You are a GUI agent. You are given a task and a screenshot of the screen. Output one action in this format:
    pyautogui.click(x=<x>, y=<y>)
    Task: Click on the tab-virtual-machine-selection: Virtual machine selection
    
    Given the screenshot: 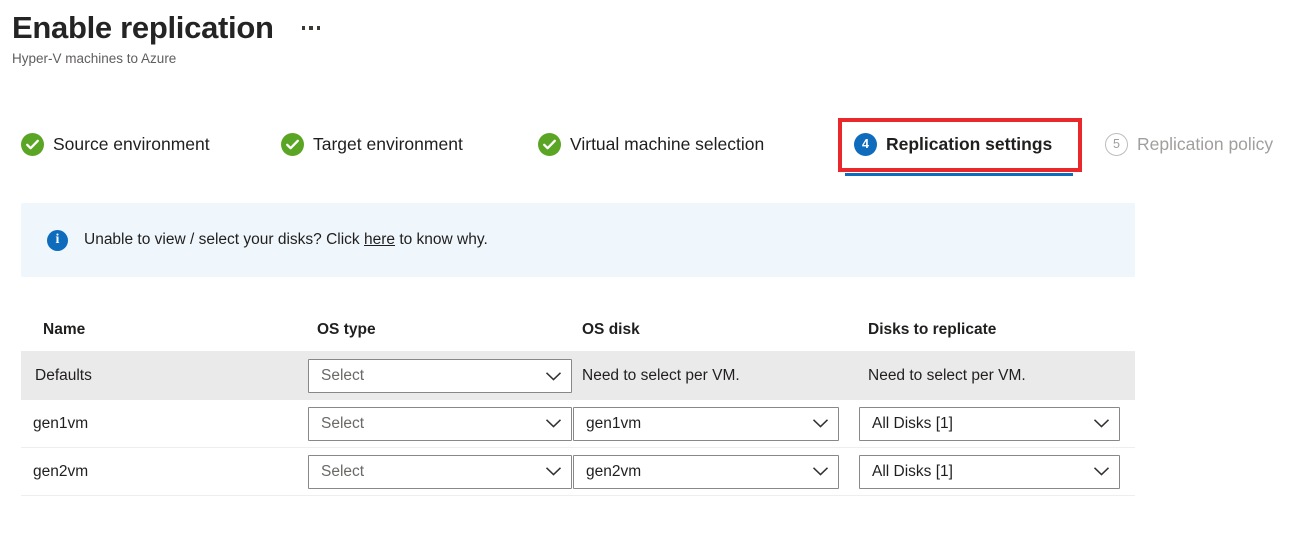 What is the action you would take?
    pyautogui.click(x=651, y=144)
    